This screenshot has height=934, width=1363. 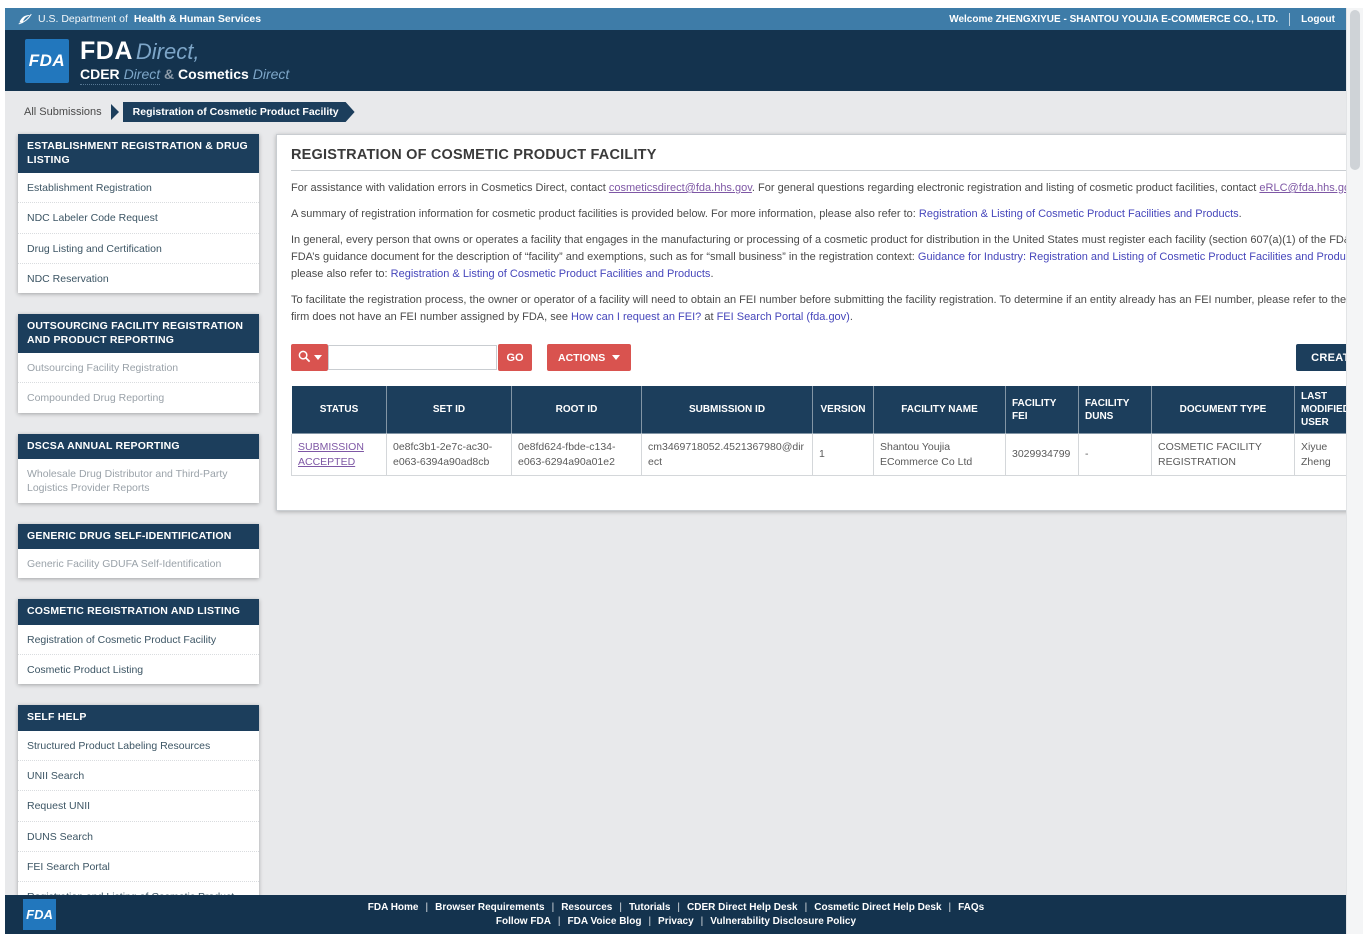 What do you see at coordinates (843, 454) in the screenshot?
I see `cell-version: 1` at bounding box center [843, 454].